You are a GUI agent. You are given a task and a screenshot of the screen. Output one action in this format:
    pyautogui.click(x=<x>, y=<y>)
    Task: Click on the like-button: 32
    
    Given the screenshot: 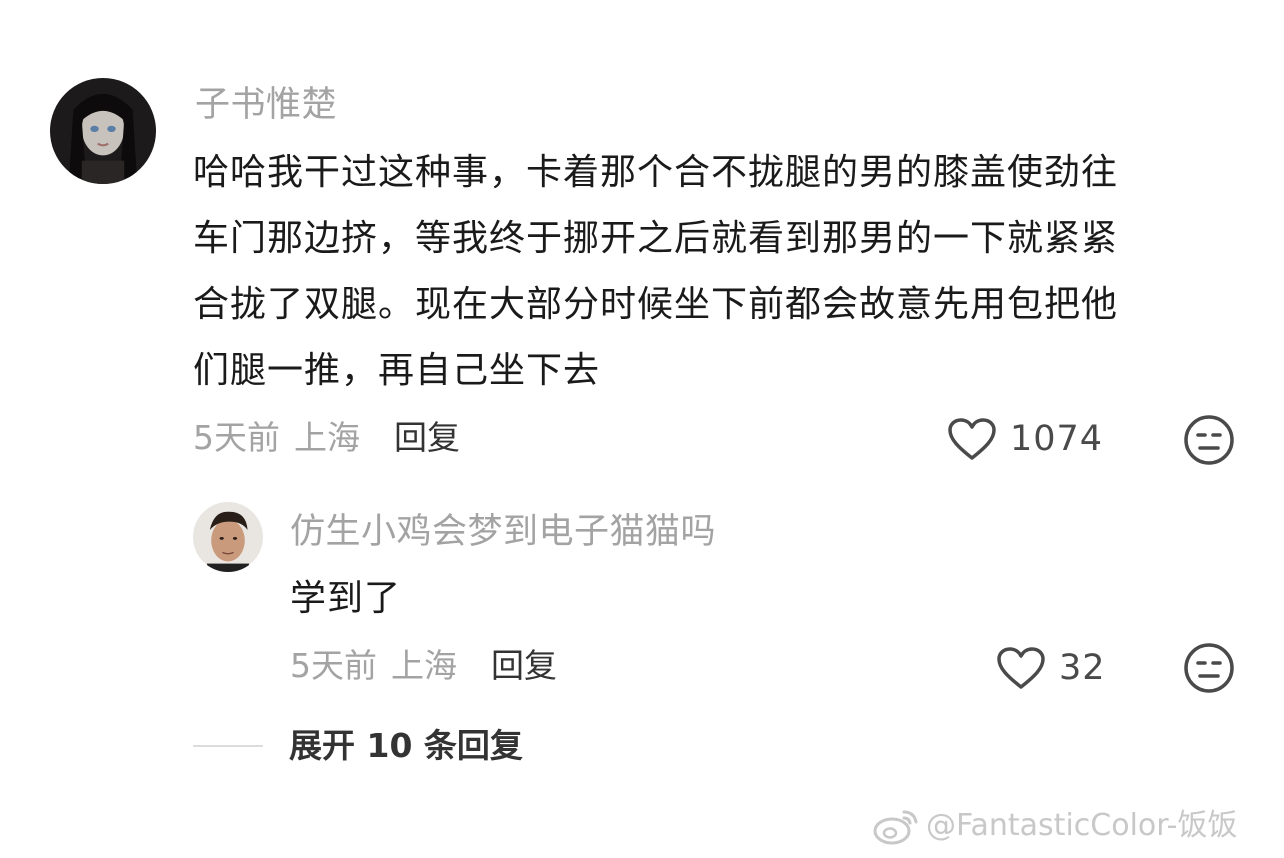 What is the action you would take?
    pyautogui.click(x=1050, y=668)
    